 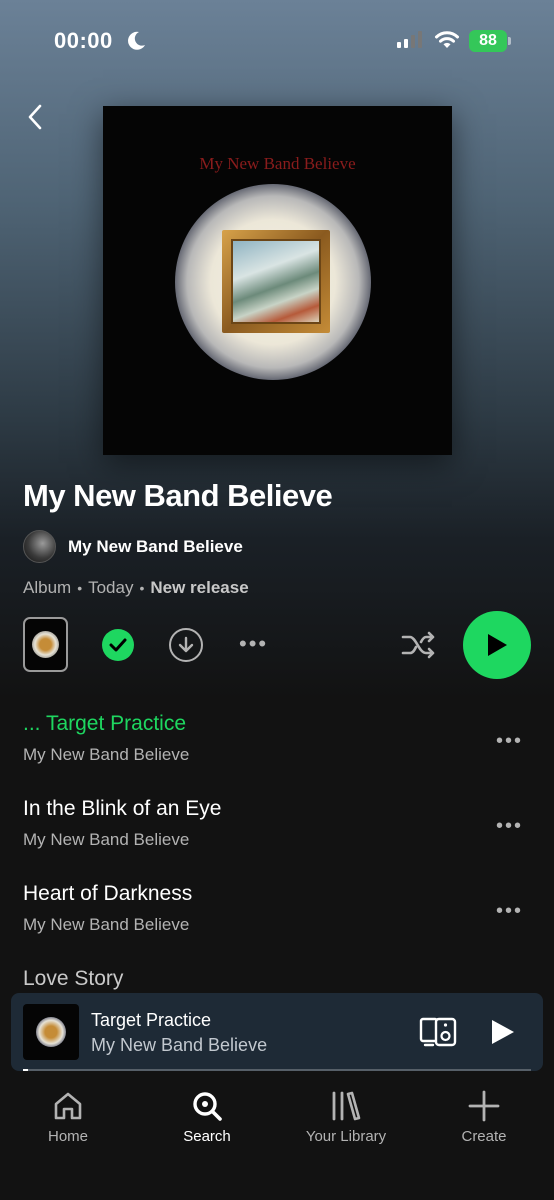 I want to click on nav-library: Your Library, so click(x=346, y=1117).